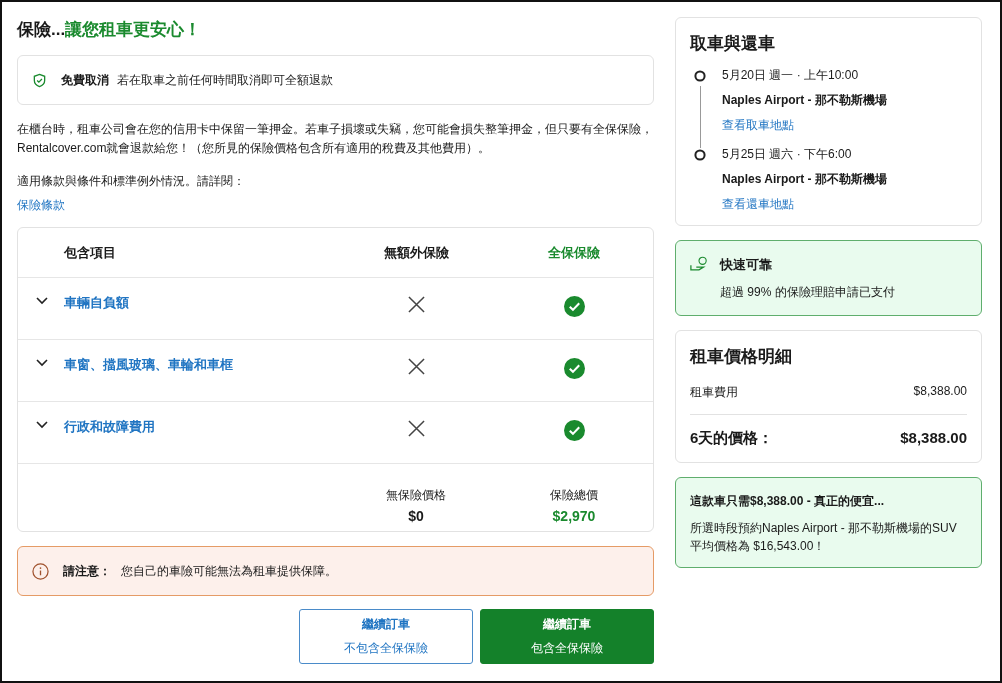 The width and height of the screenshot is (1002, 683). Describe the element at coordinates (804, 204) in the screenshot. I see `location-link: 查看還車地點` at that location.